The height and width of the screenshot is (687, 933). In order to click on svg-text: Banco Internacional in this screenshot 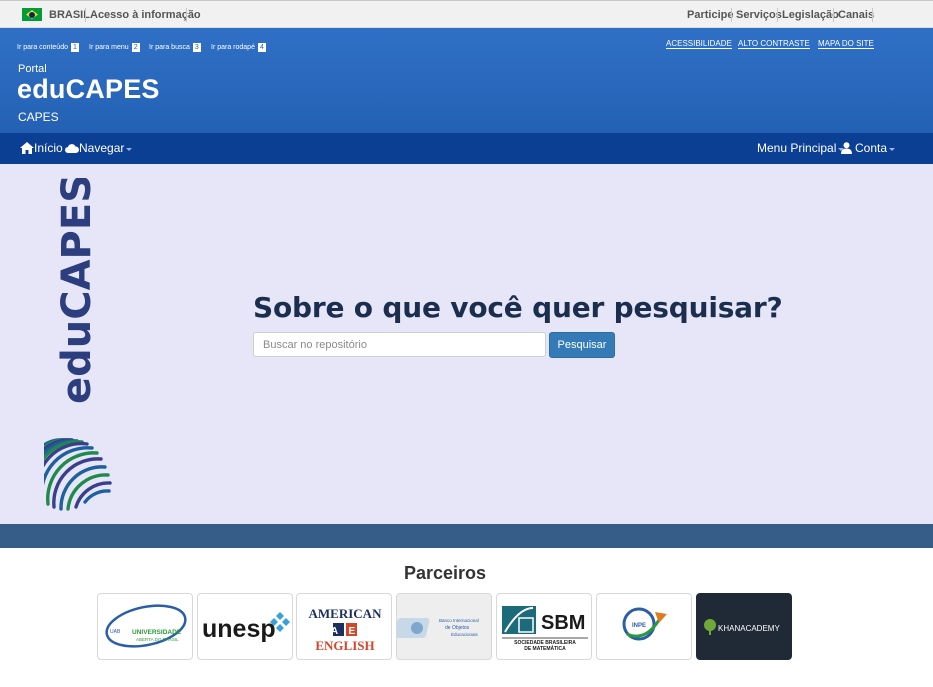, I will do `click(459, 620)`.